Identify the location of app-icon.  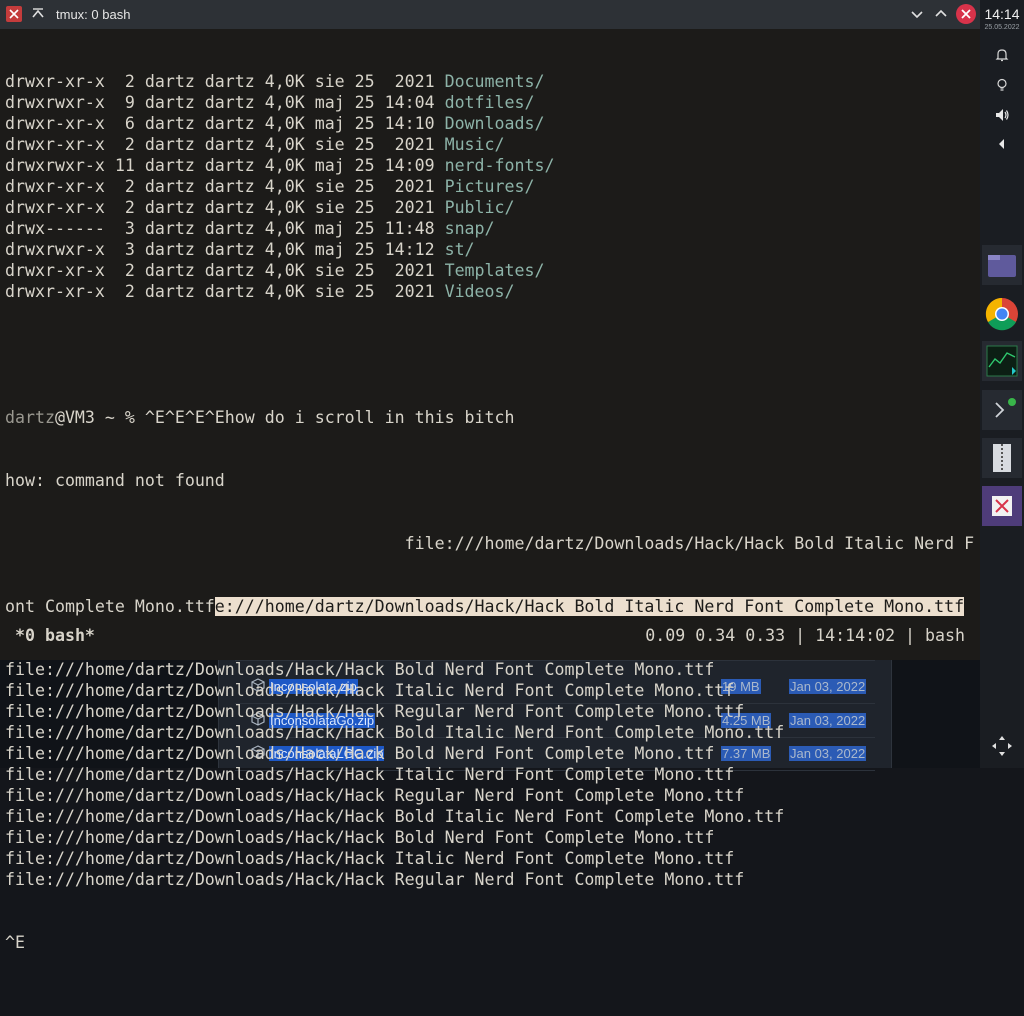
(14, 14).